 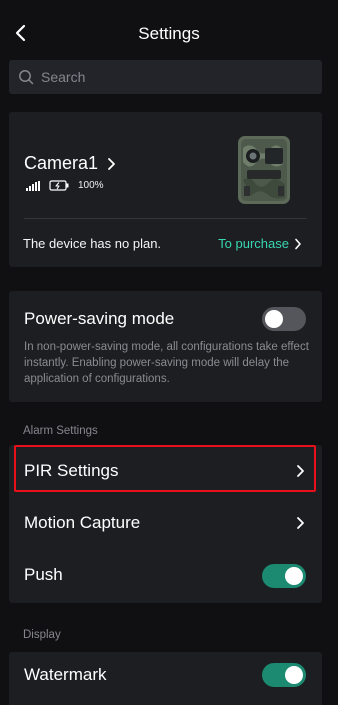 I want to click on watermark-toggle, so click(x=284, y=675).